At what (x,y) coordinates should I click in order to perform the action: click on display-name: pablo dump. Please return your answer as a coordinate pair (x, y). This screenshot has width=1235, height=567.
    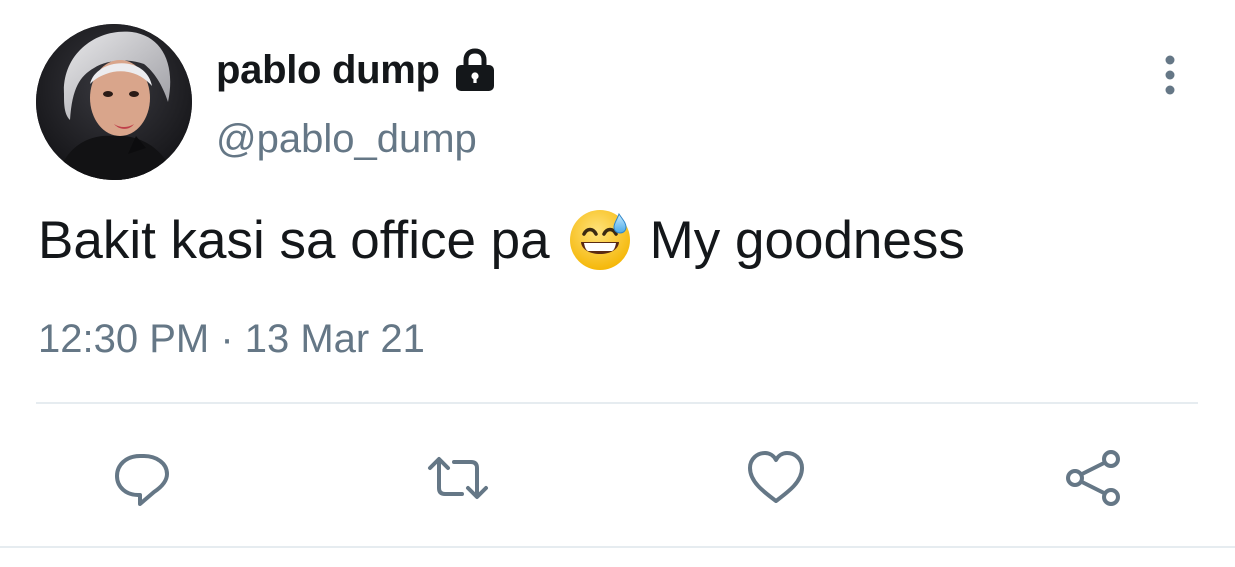
    Looking at the image, I should click on (328, 70).